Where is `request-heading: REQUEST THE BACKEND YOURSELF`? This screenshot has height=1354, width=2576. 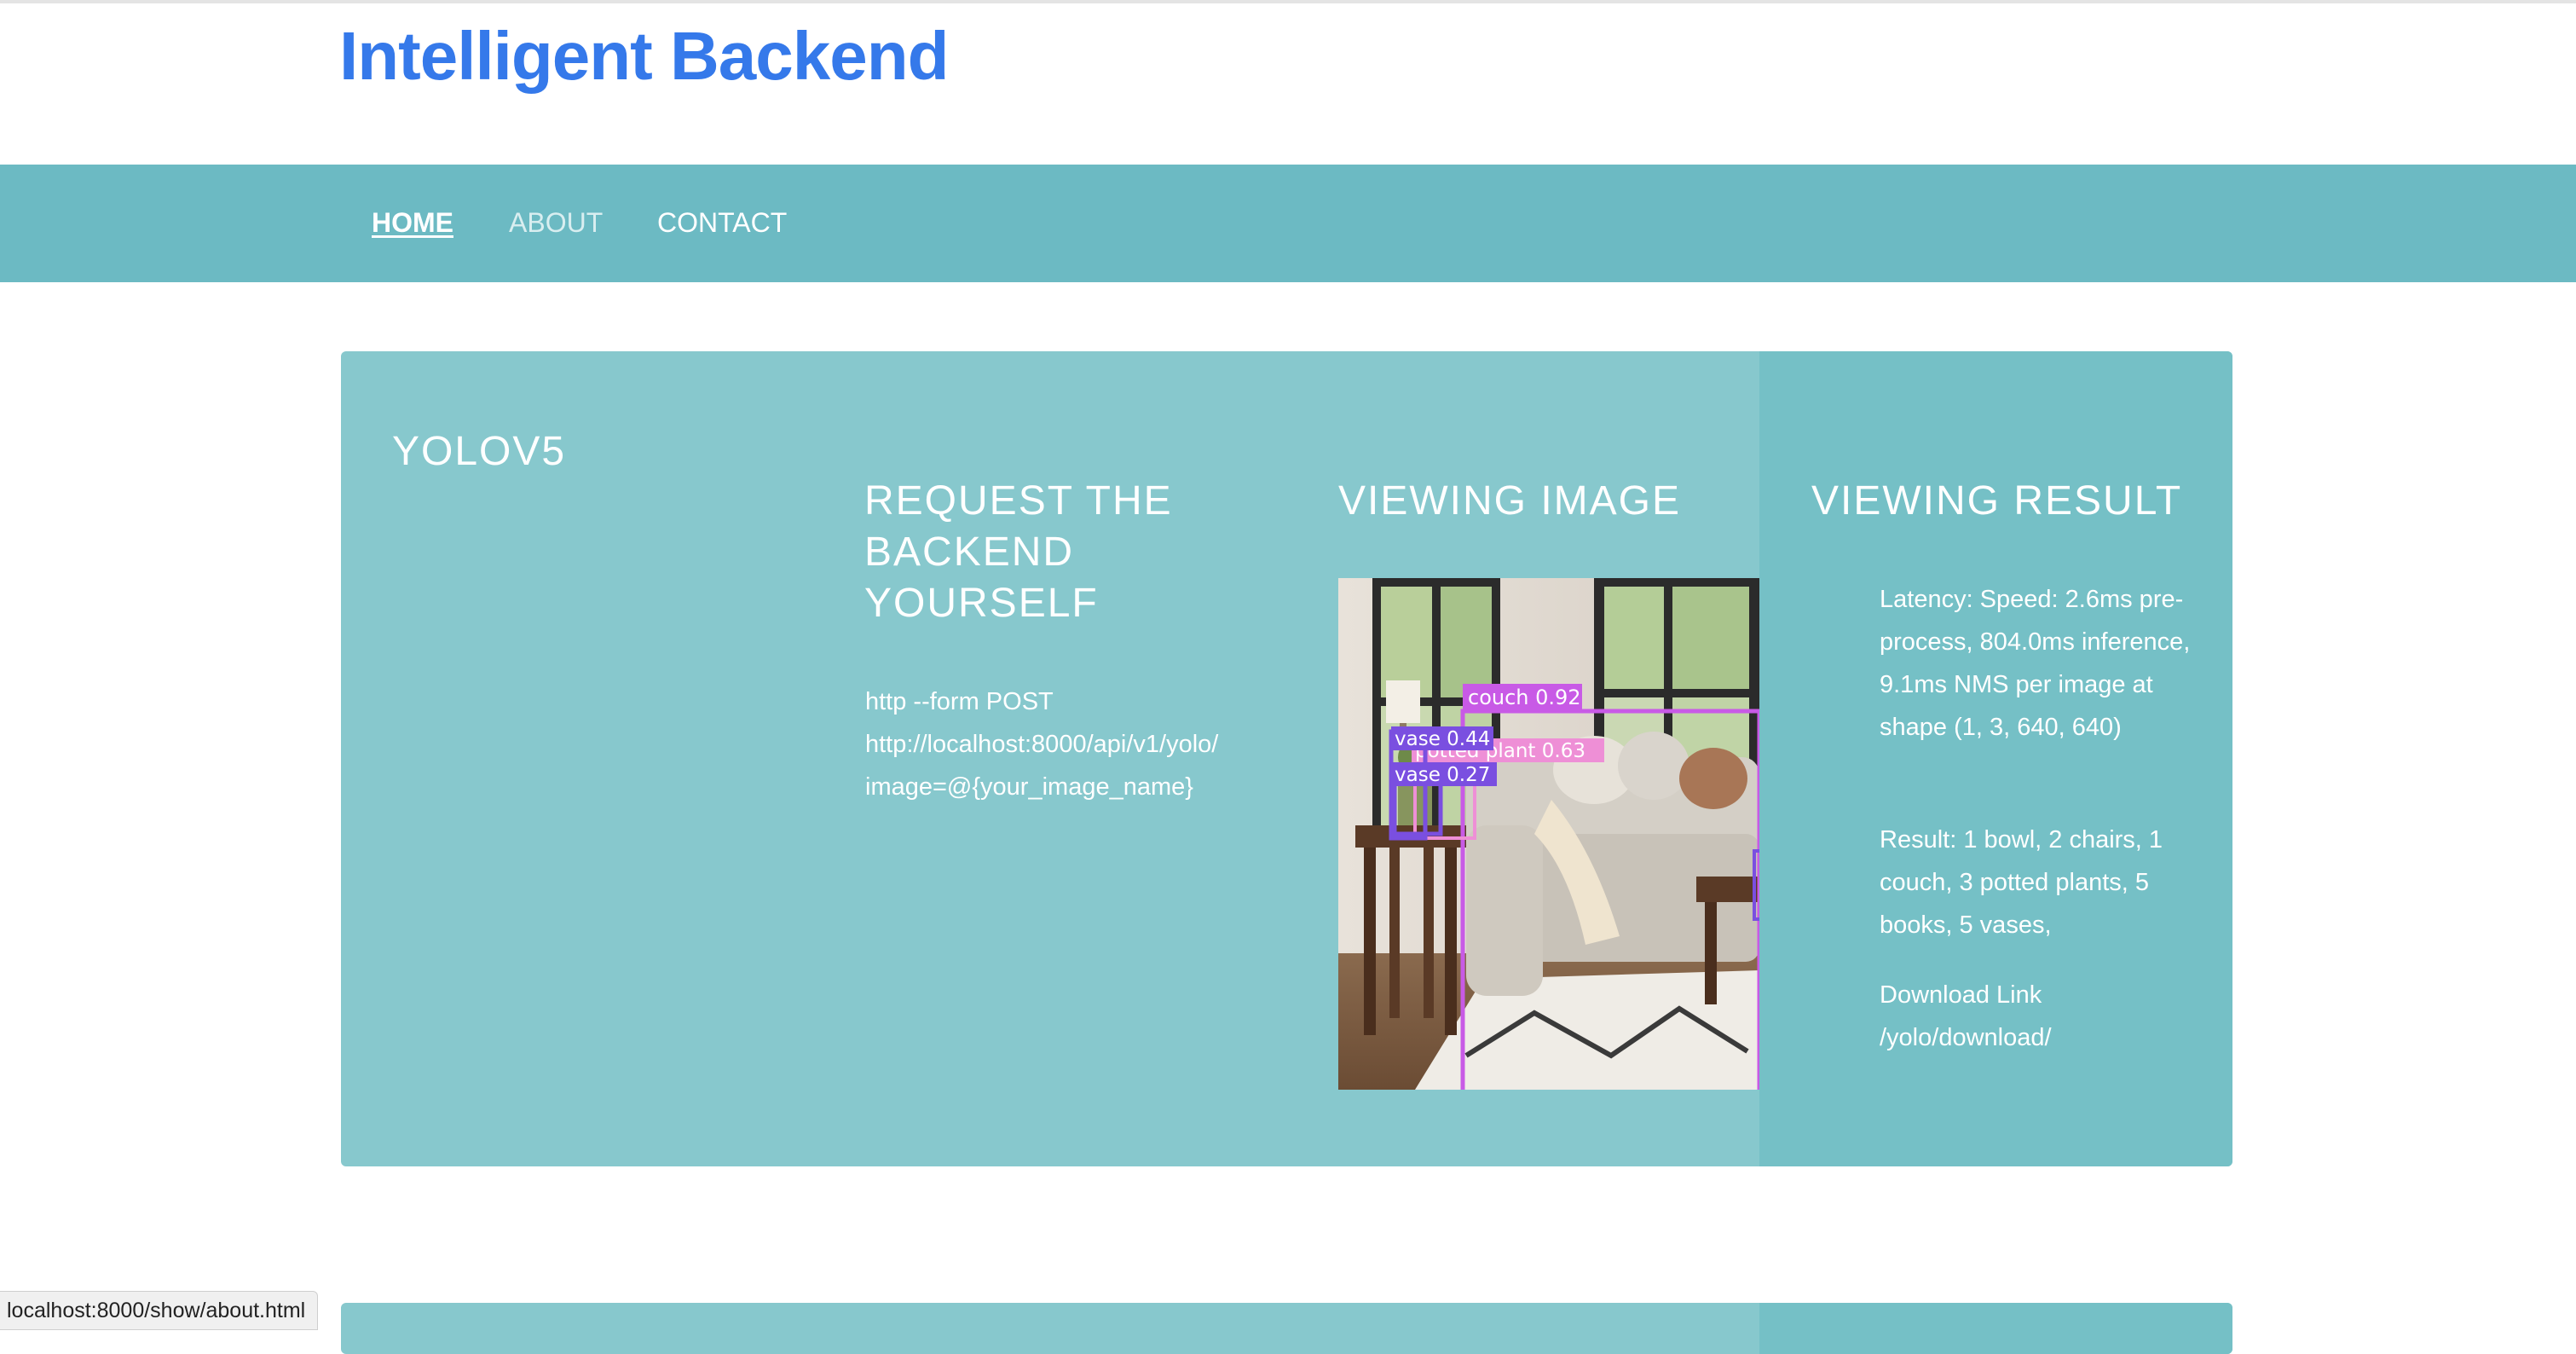 request-heading: REQUEST THE BACKEND YOURSELF is located at coordinates (1018, 552).